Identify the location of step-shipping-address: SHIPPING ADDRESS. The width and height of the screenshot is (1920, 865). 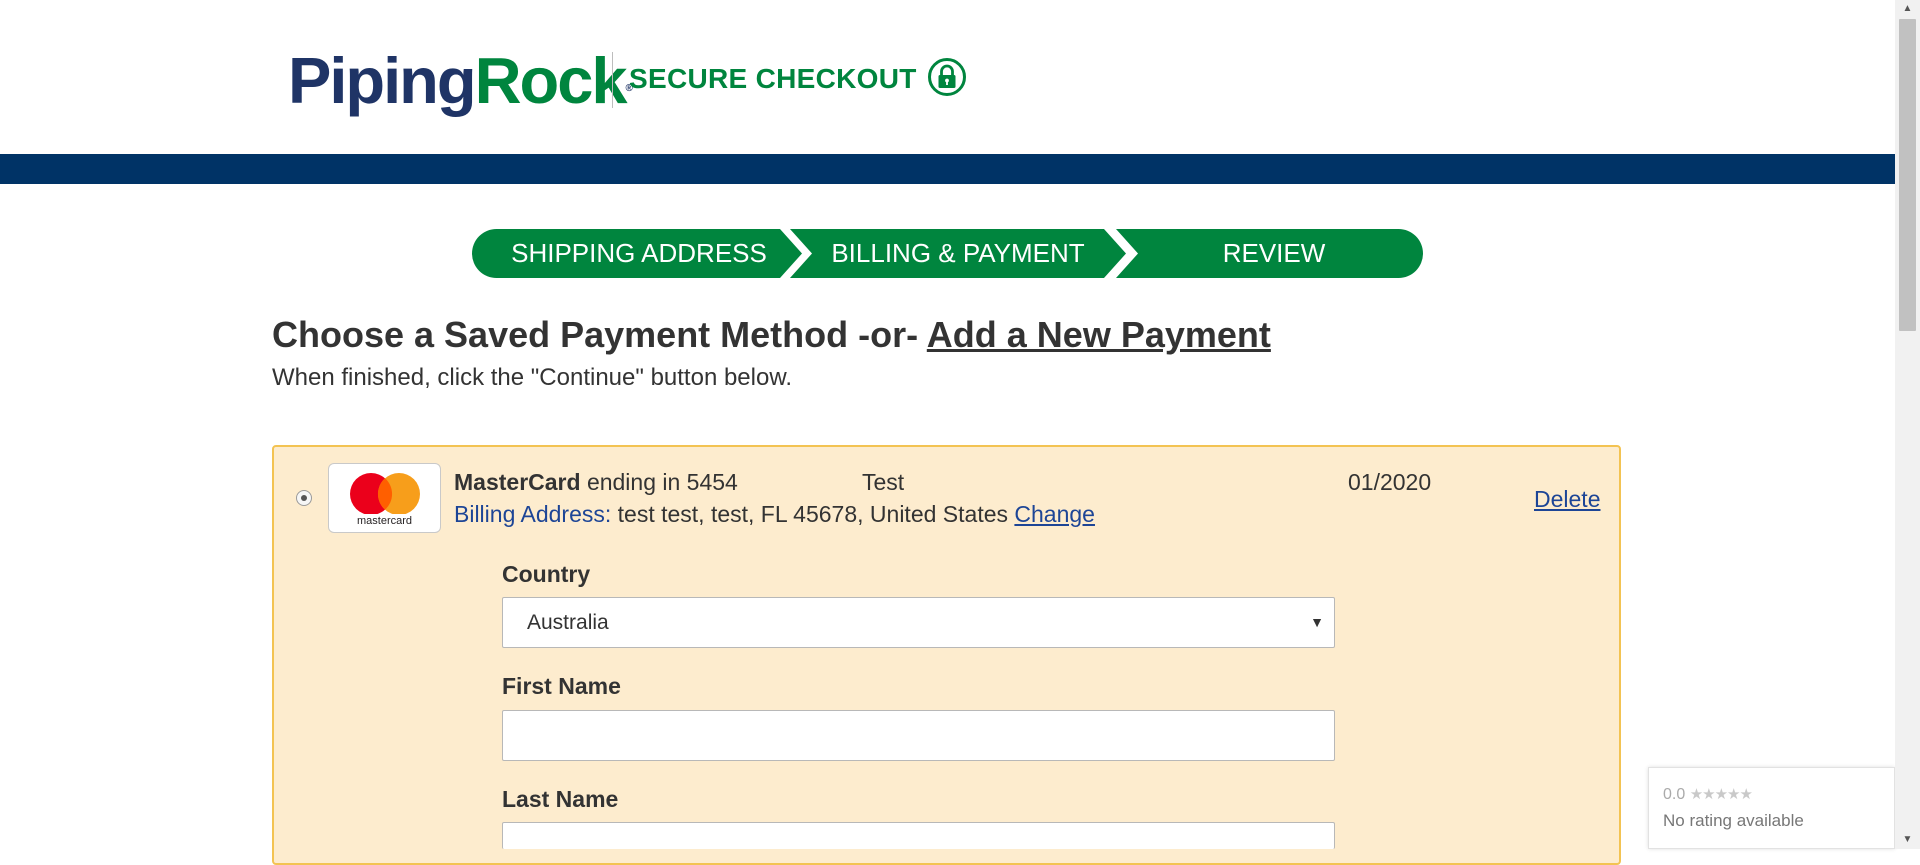
(639, 253).